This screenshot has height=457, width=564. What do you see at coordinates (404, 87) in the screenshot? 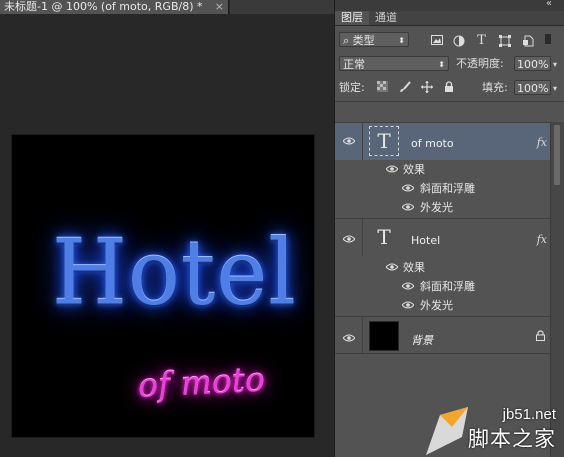
I see `lock-brush-icon` at bounding box center [404, 87].